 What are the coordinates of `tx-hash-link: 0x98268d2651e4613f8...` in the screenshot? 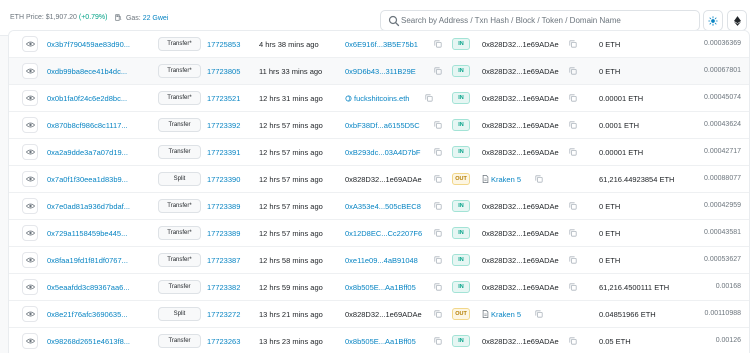 It's located at (93, 341).